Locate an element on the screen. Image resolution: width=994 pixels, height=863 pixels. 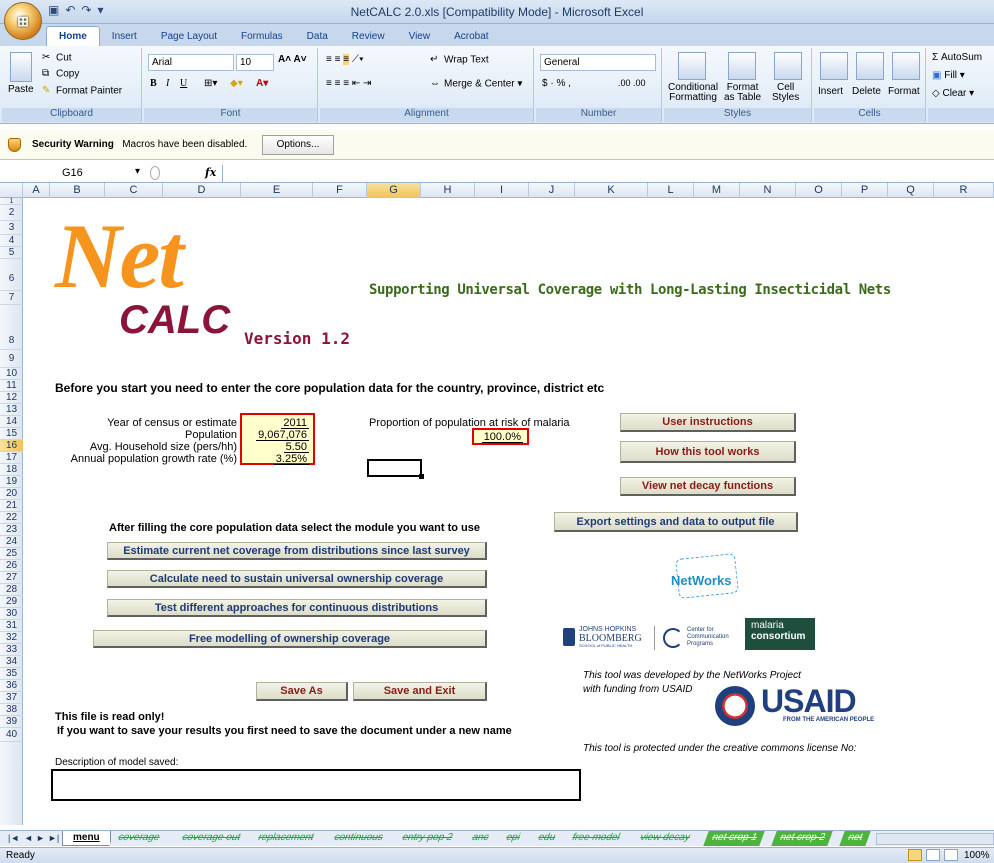
insert-function-icon: fx is located at coordinates (210, 172).